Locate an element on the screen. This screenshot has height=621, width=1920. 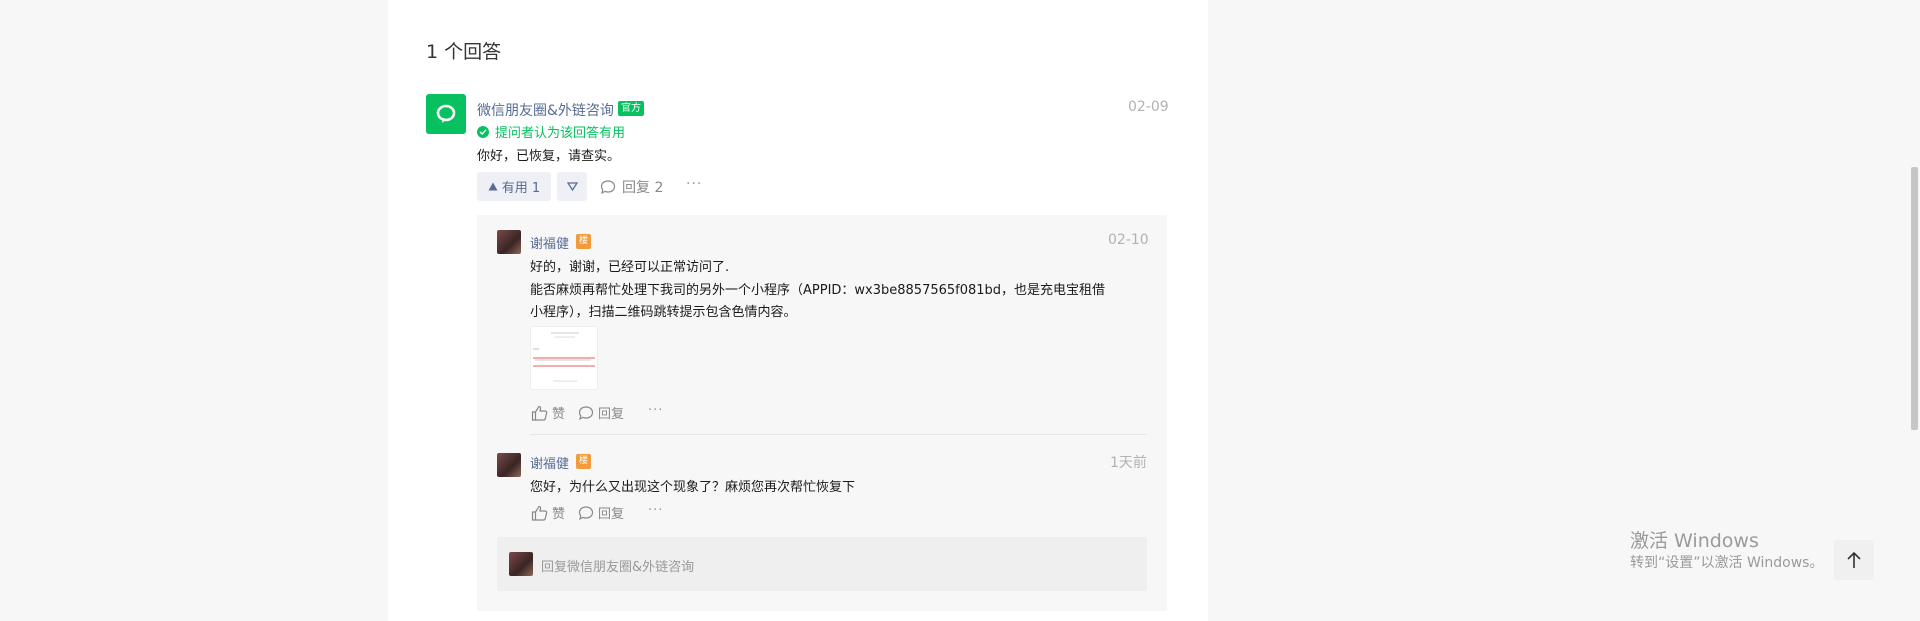
reply-date: 1天前 is located at coordinates (1128, 463).